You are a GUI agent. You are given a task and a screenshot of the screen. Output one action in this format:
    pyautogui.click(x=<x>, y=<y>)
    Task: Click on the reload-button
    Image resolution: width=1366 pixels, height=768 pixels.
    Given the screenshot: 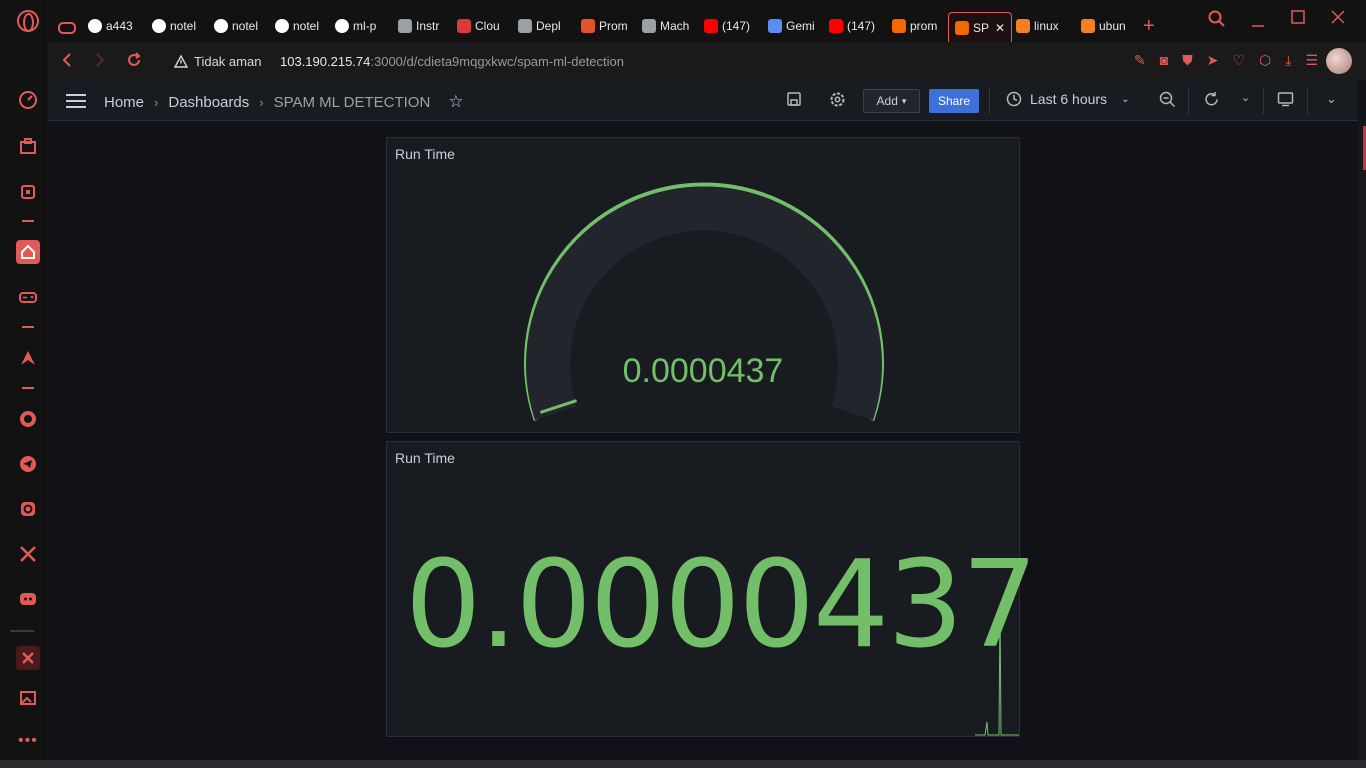 What is the action you would take?
    pyautogui.click(x=134, y=62)
    